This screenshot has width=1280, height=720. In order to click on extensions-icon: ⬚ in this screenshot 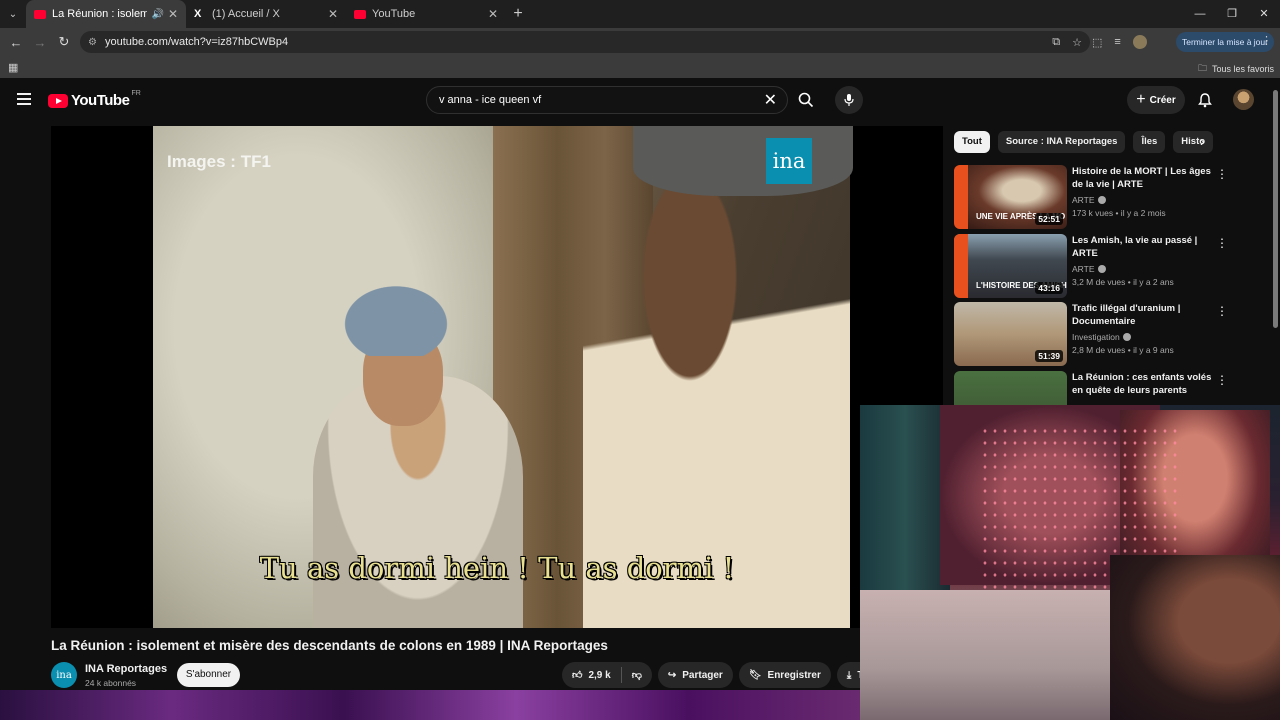, I will do `click(1097, 42)`.